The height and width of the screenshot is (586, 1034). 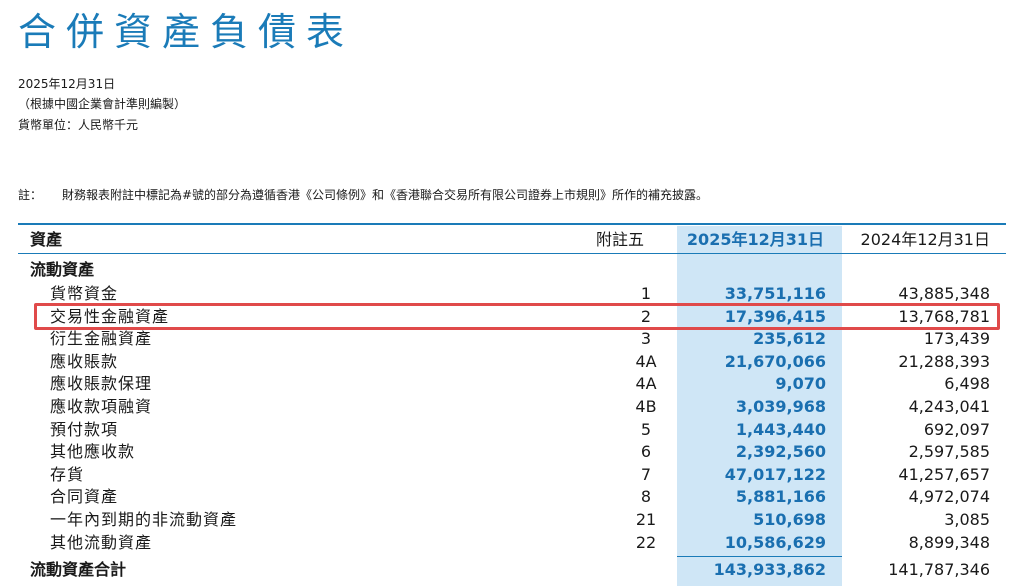 I want to click on row-value-2024: 2,597,585, so click(x=949, y=451).